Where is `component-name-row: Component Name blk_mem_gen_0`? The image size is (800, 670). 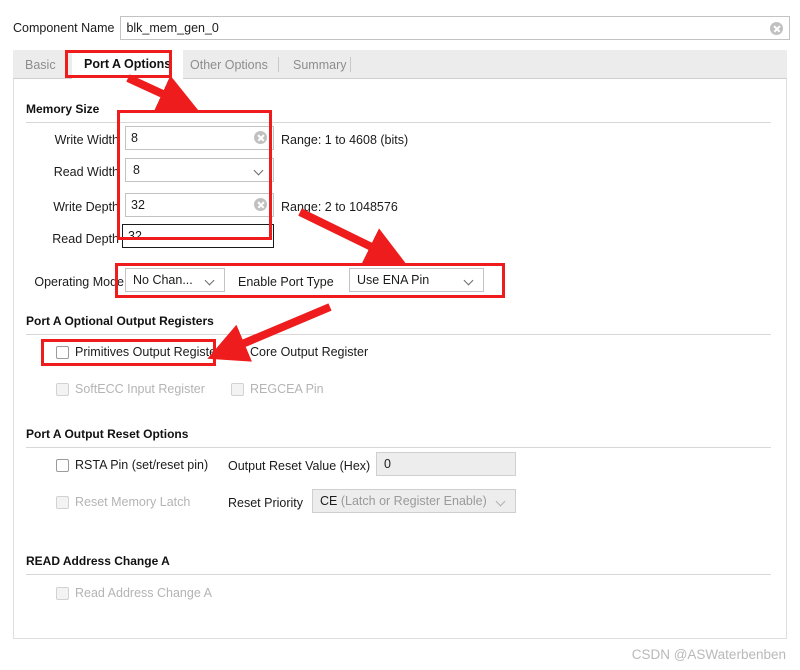
component-name-row: Component Name blk_mem_gen_0 is located at coordinates (400, 28).